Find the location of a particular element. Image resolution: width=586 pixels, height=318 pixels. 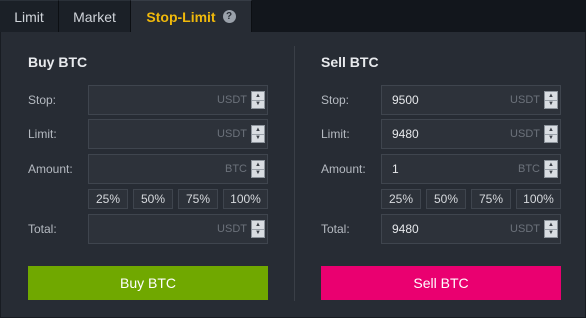

sell-total-field: USDT ▲ ▼ is located at coordinates (471, 229).